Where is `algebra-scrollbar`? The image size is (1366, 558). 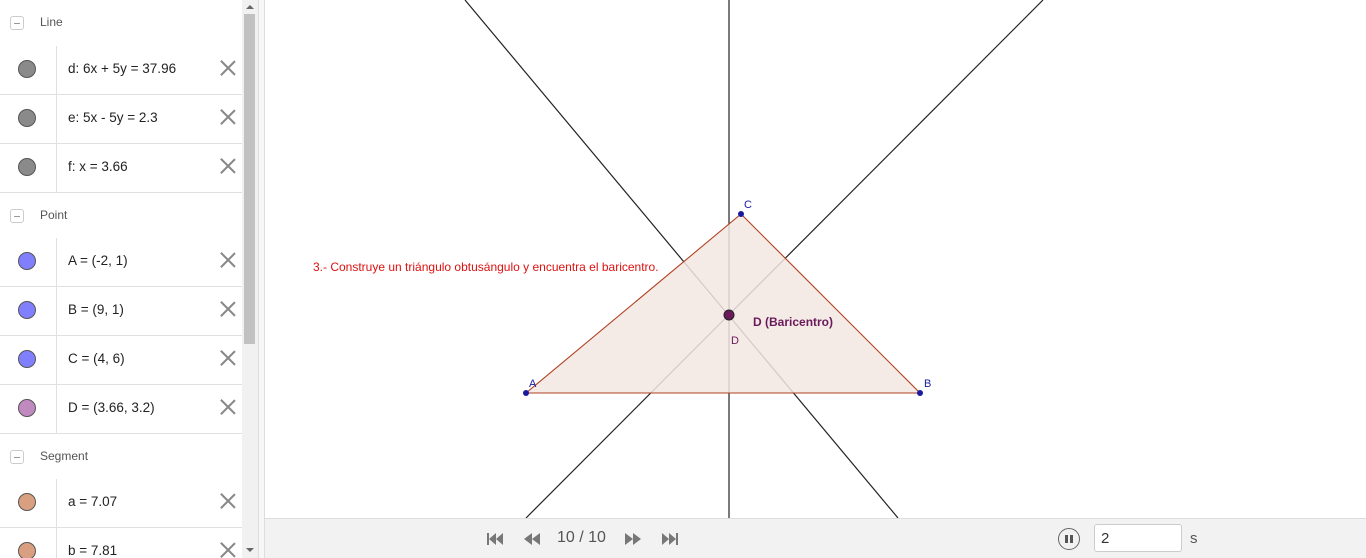 algebra-scrollbar is located at coordinates (250, 279).